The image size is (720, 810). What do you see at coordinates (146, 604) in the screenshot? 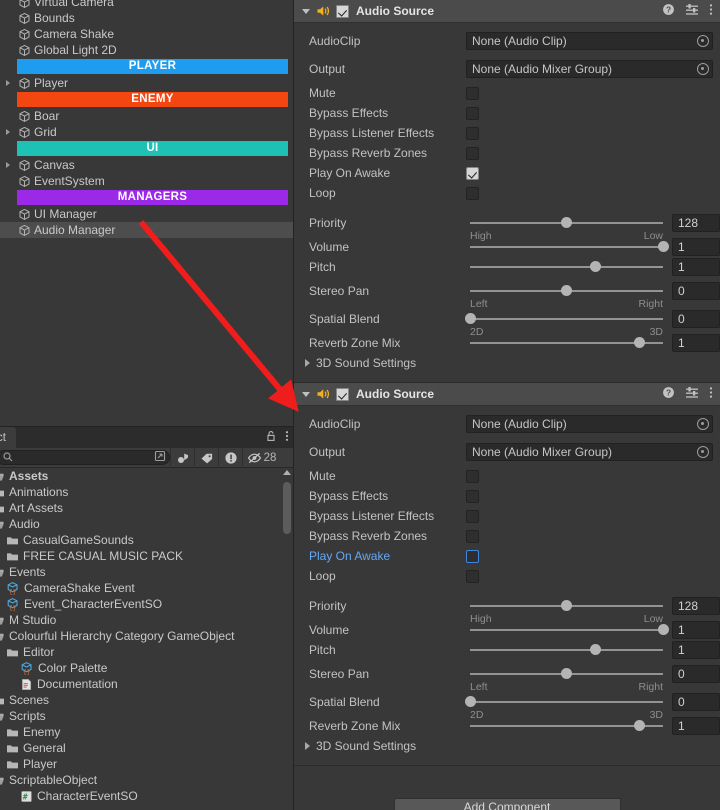
I see `project-item-event-charactereventso: {} Event_CharacterEventSO` at bounding box center [146, 604].